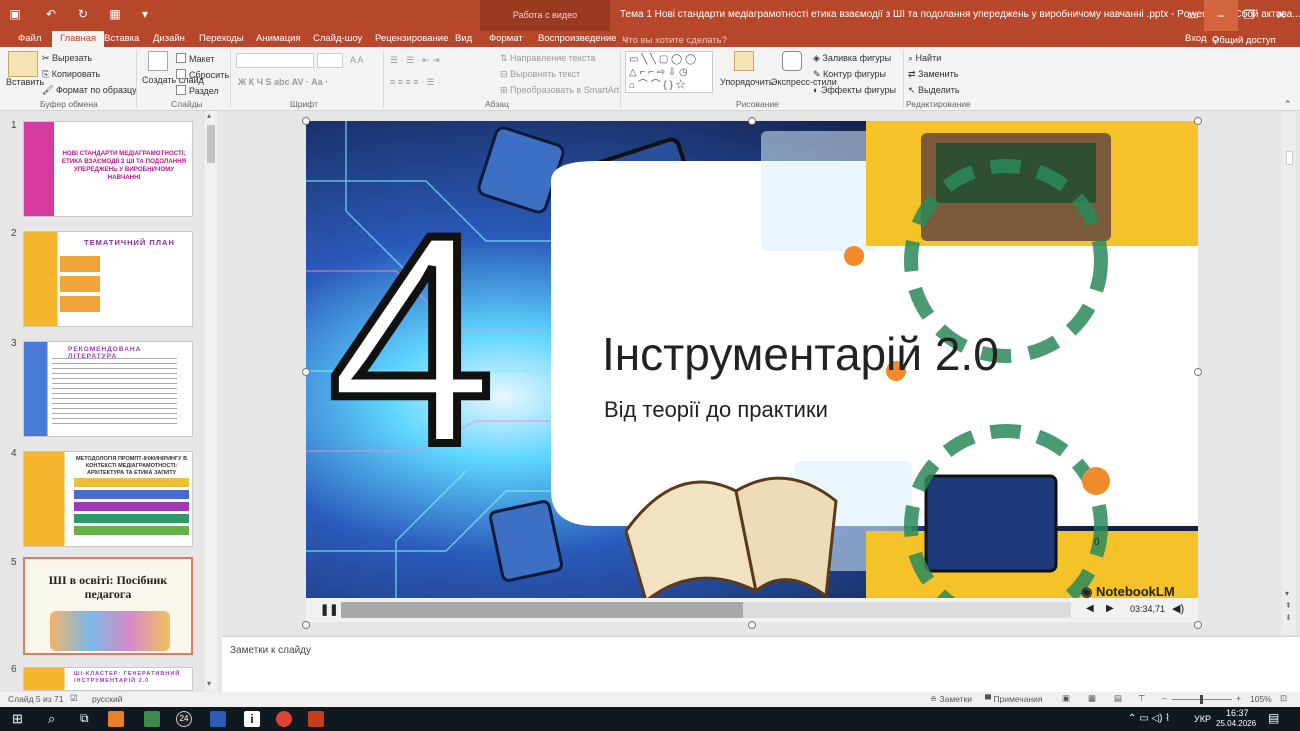 The image size is (1300, 731). I want to click on maximize-button: ❐, so click(1249, 15).